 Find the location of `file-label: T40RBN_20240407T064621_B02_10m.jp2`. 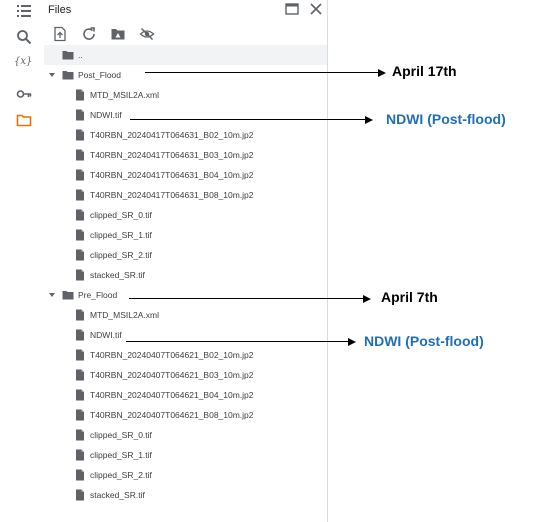

file-label: T40RBN_20240407T064621_B02_10m.jp2 is located at coordinates (172, 355).